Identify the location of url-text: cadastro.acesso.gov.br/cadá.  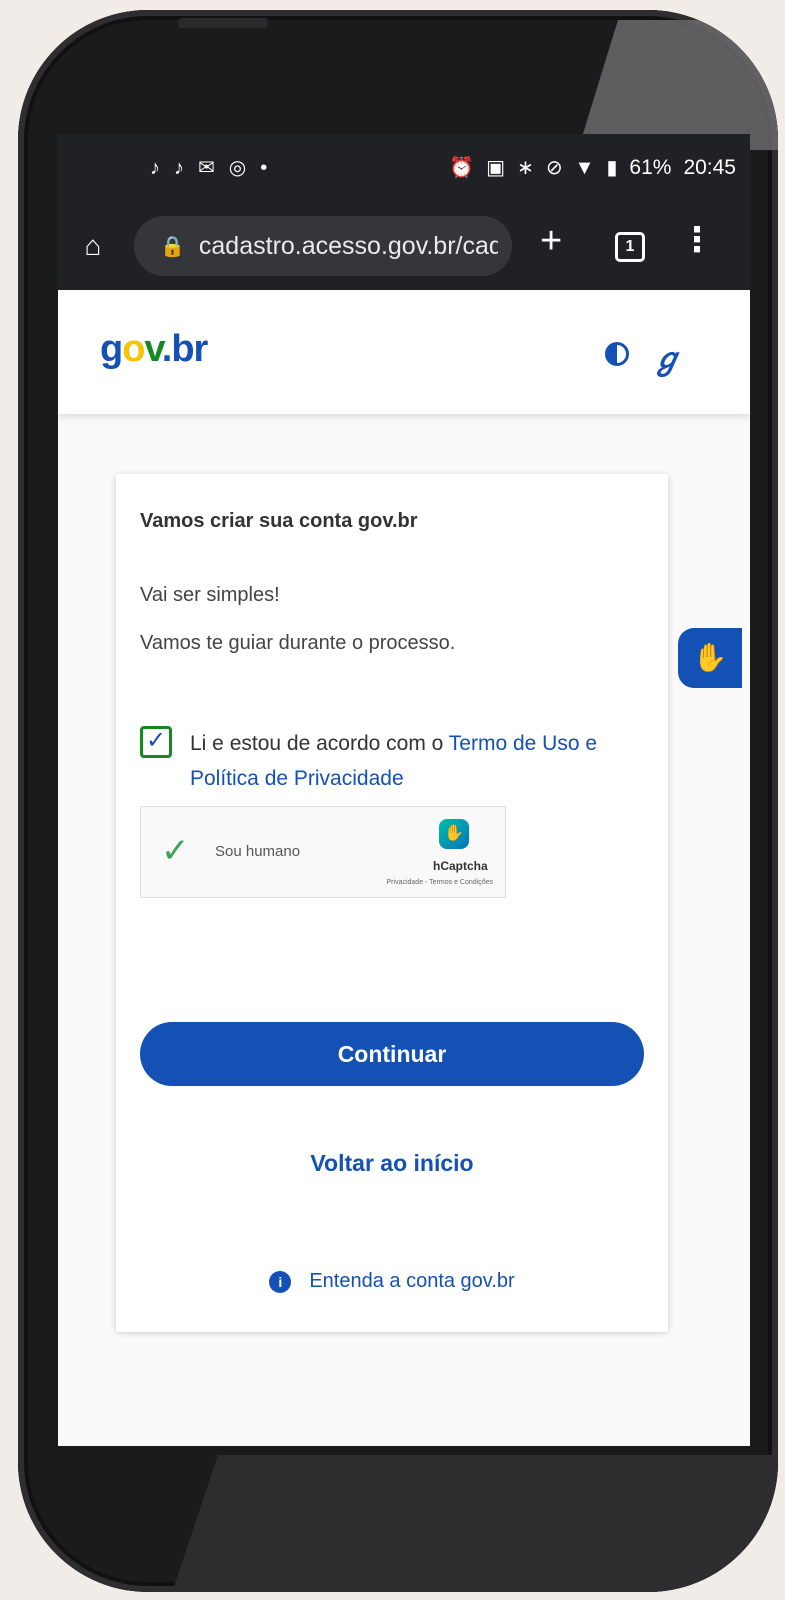
(348, 245).